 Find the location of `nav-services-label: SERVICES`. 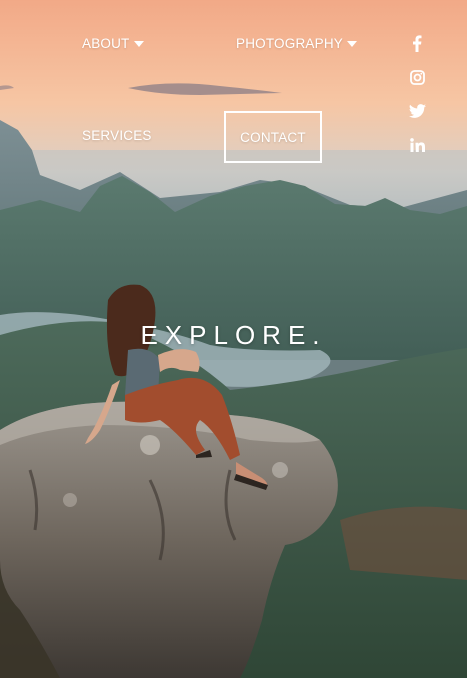

nav-services-label: SERVICES is located at coordinates (117, 135).